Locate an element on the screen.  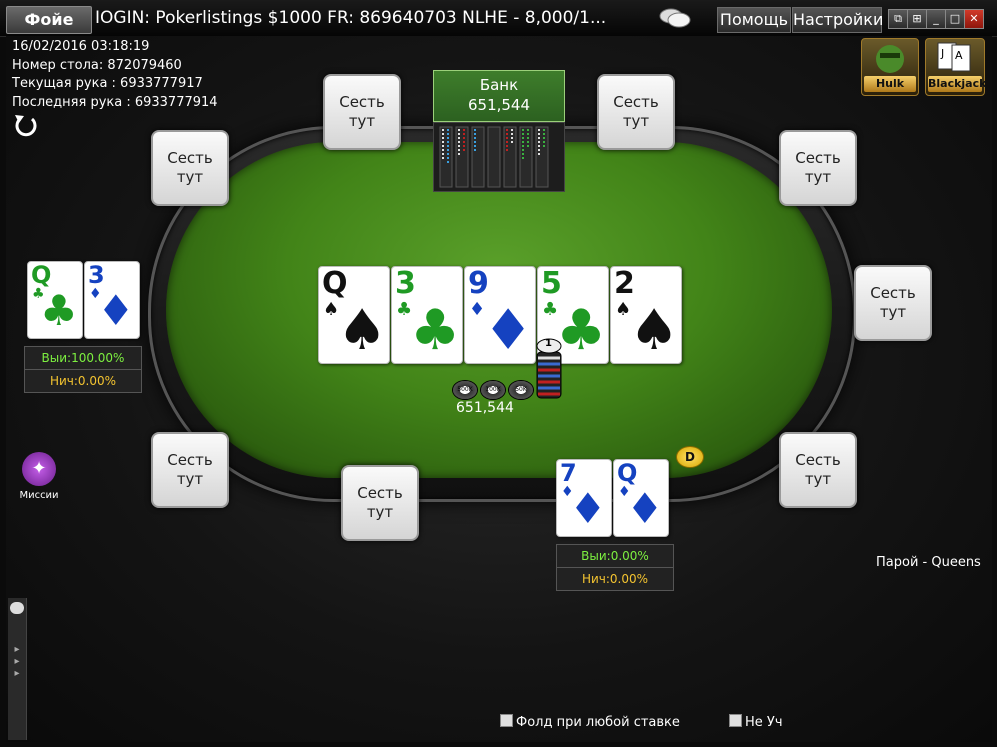
pot-display: Банк 651,544 is located at coordinates (499, 96).